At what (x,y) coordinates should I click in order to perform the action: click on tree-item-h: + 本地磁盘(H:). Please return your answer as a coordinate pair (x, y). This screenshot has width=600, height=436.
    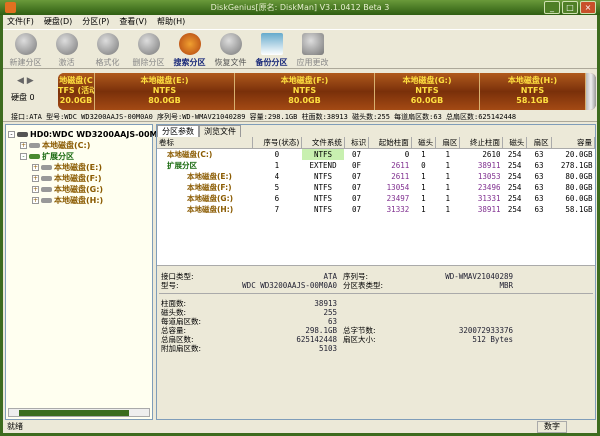
    Looking at the image, I should click on (79, 200).